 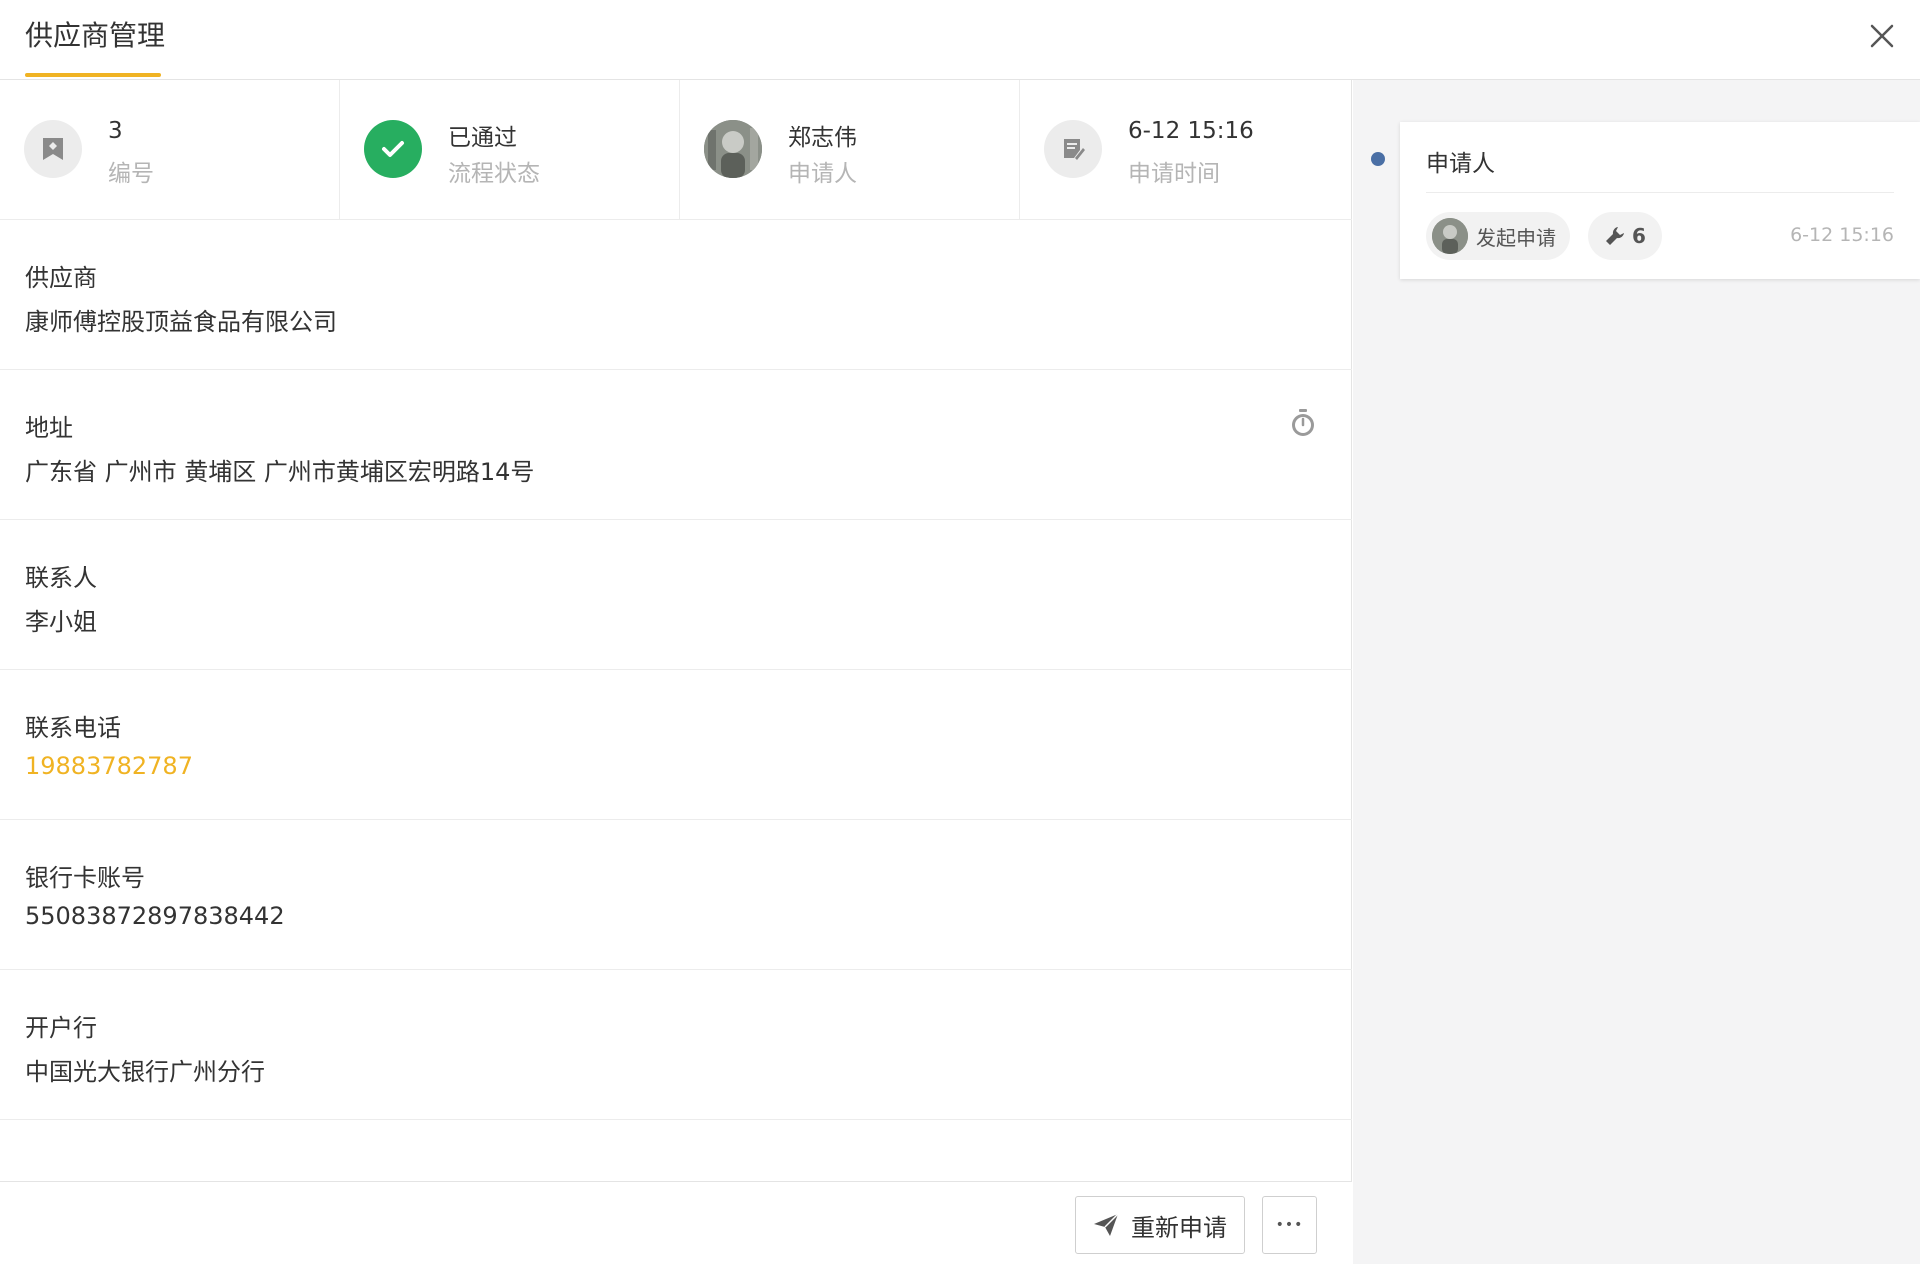 I want to click on active-tab-indicator, so click(x=93, y=75).